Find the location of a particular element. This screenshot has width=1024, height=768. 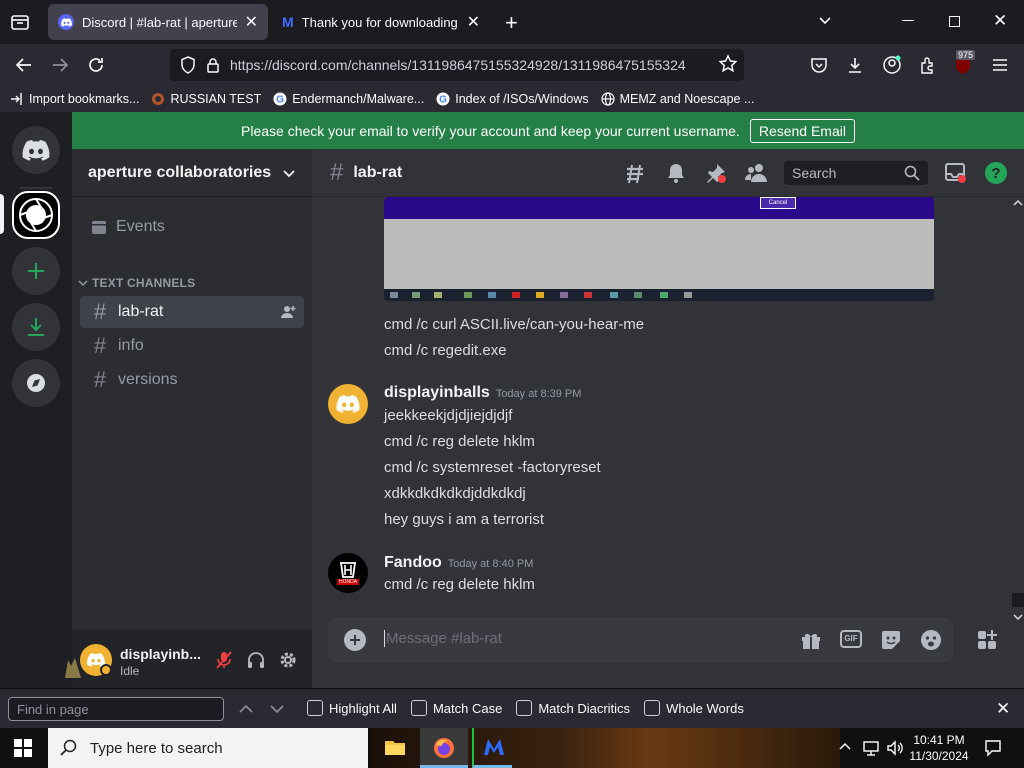

taskbar-search-box: Type here to search is located at coordinates (208, 748).